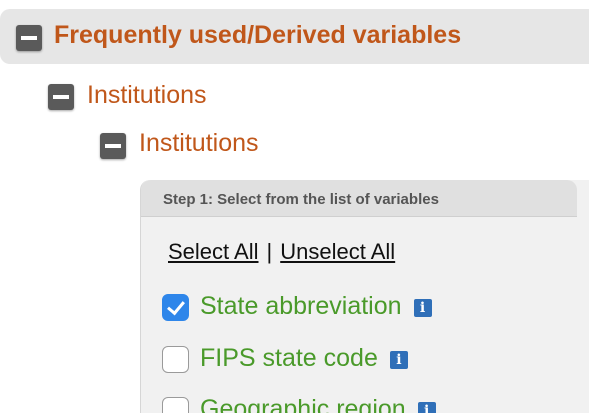 Image resolution: width=589 pixels, height=413 pixels. What do you see at coordinates (213, 251) in the screenshot?
I see `select-all-link: Select All` at bounding box center [213, 251].